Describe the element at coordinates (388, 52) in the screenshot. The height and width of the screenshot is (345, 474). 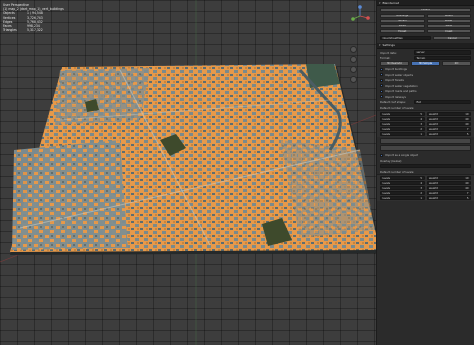
I see `import-data-label: Import data:` at that location.